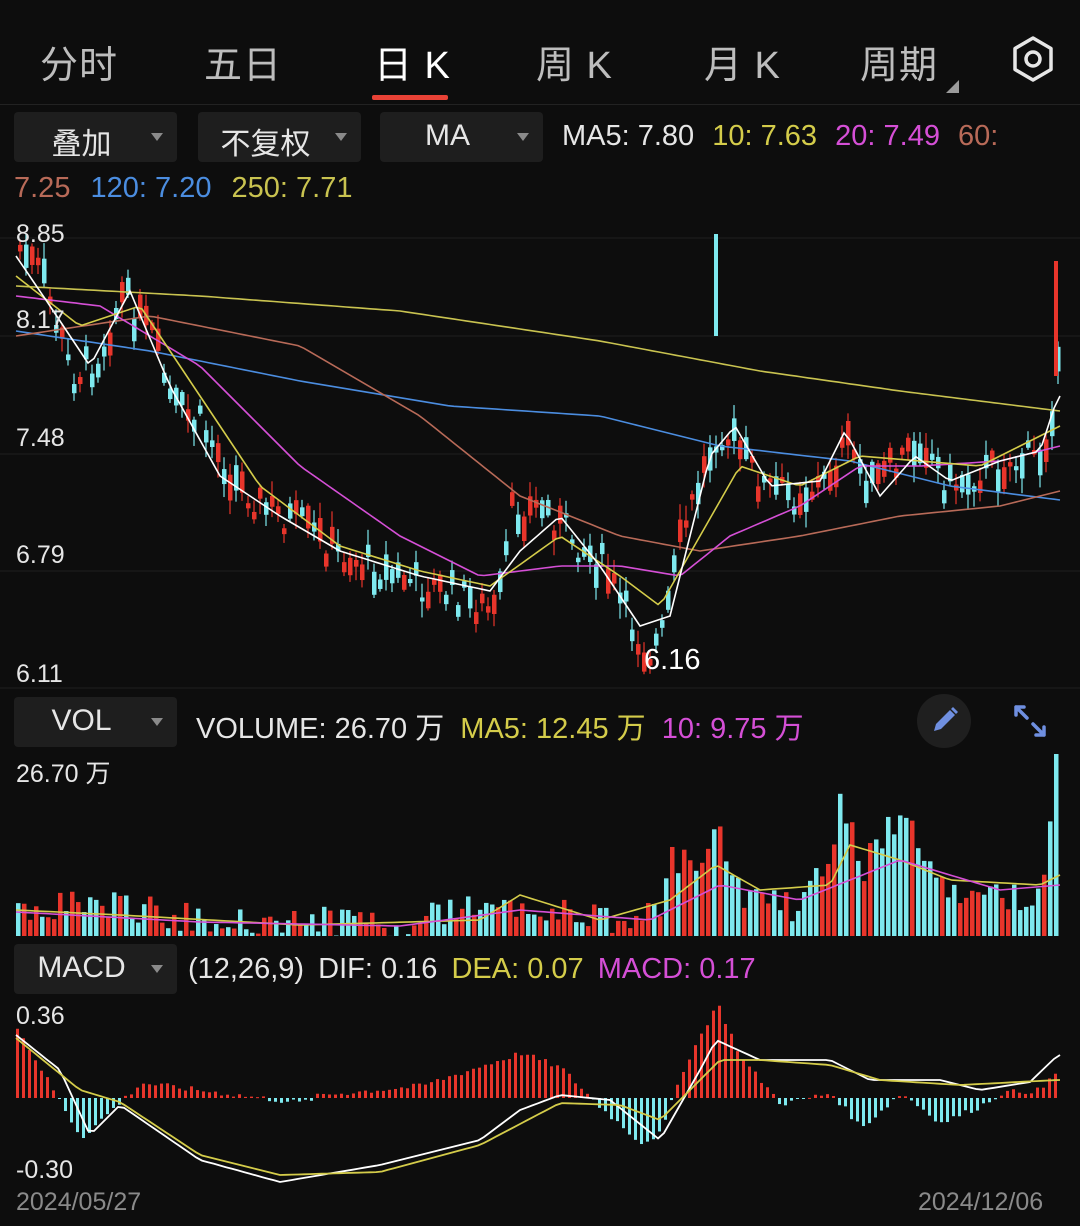  What do you see at coordinates (672, 660) in the screenshot?
I see `low-price-marker: 6.16` at bounding box center [672, 660].